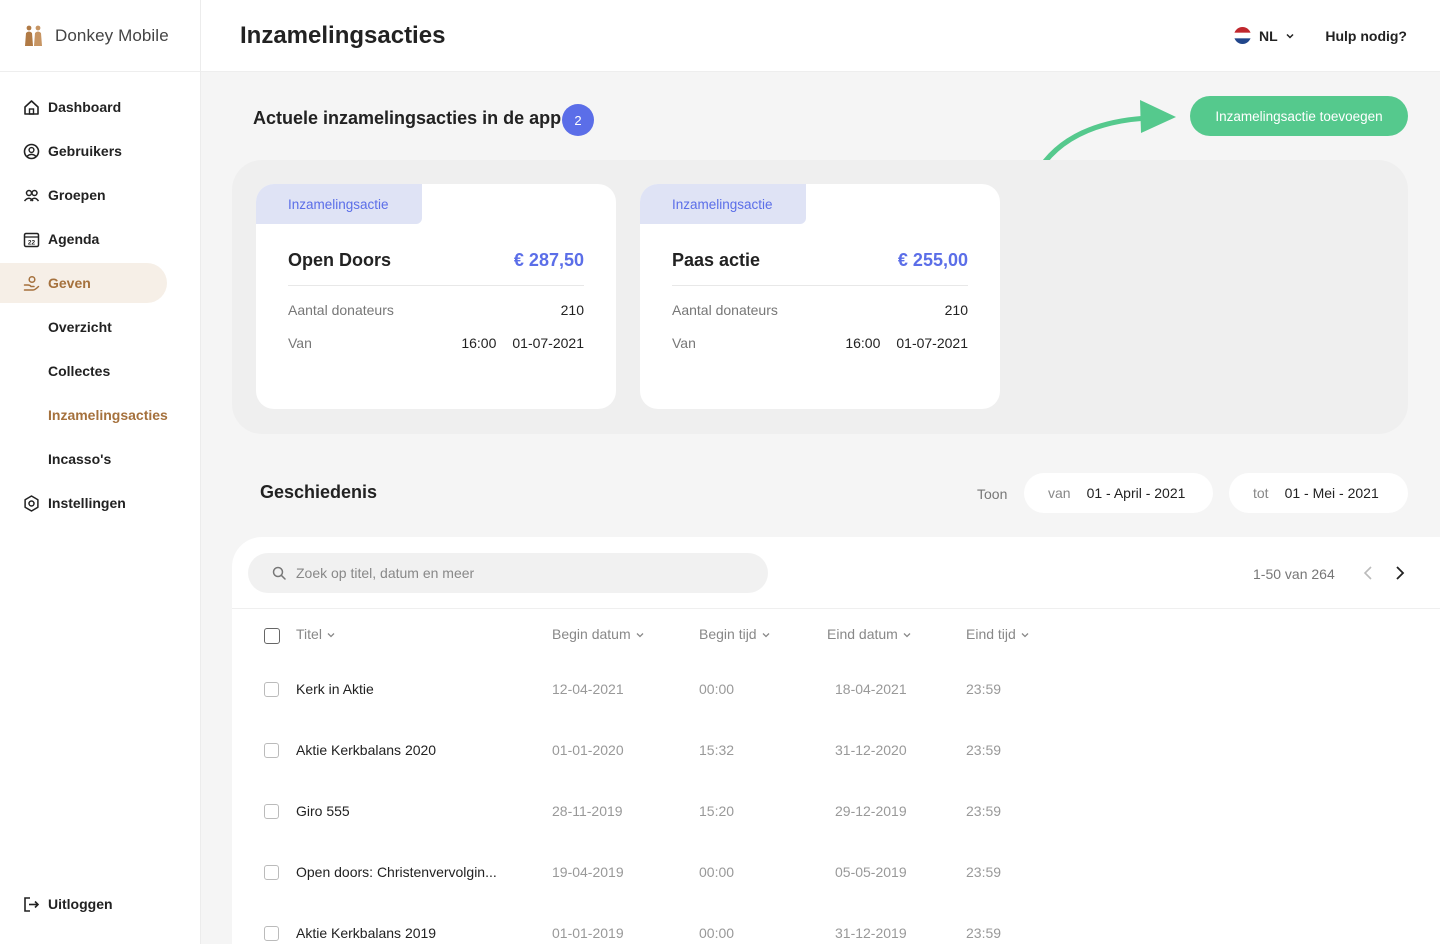  What do you see at coordinates (31, 195) in the screenshot?
I see `group-icon` at bounding box center [31, 195].